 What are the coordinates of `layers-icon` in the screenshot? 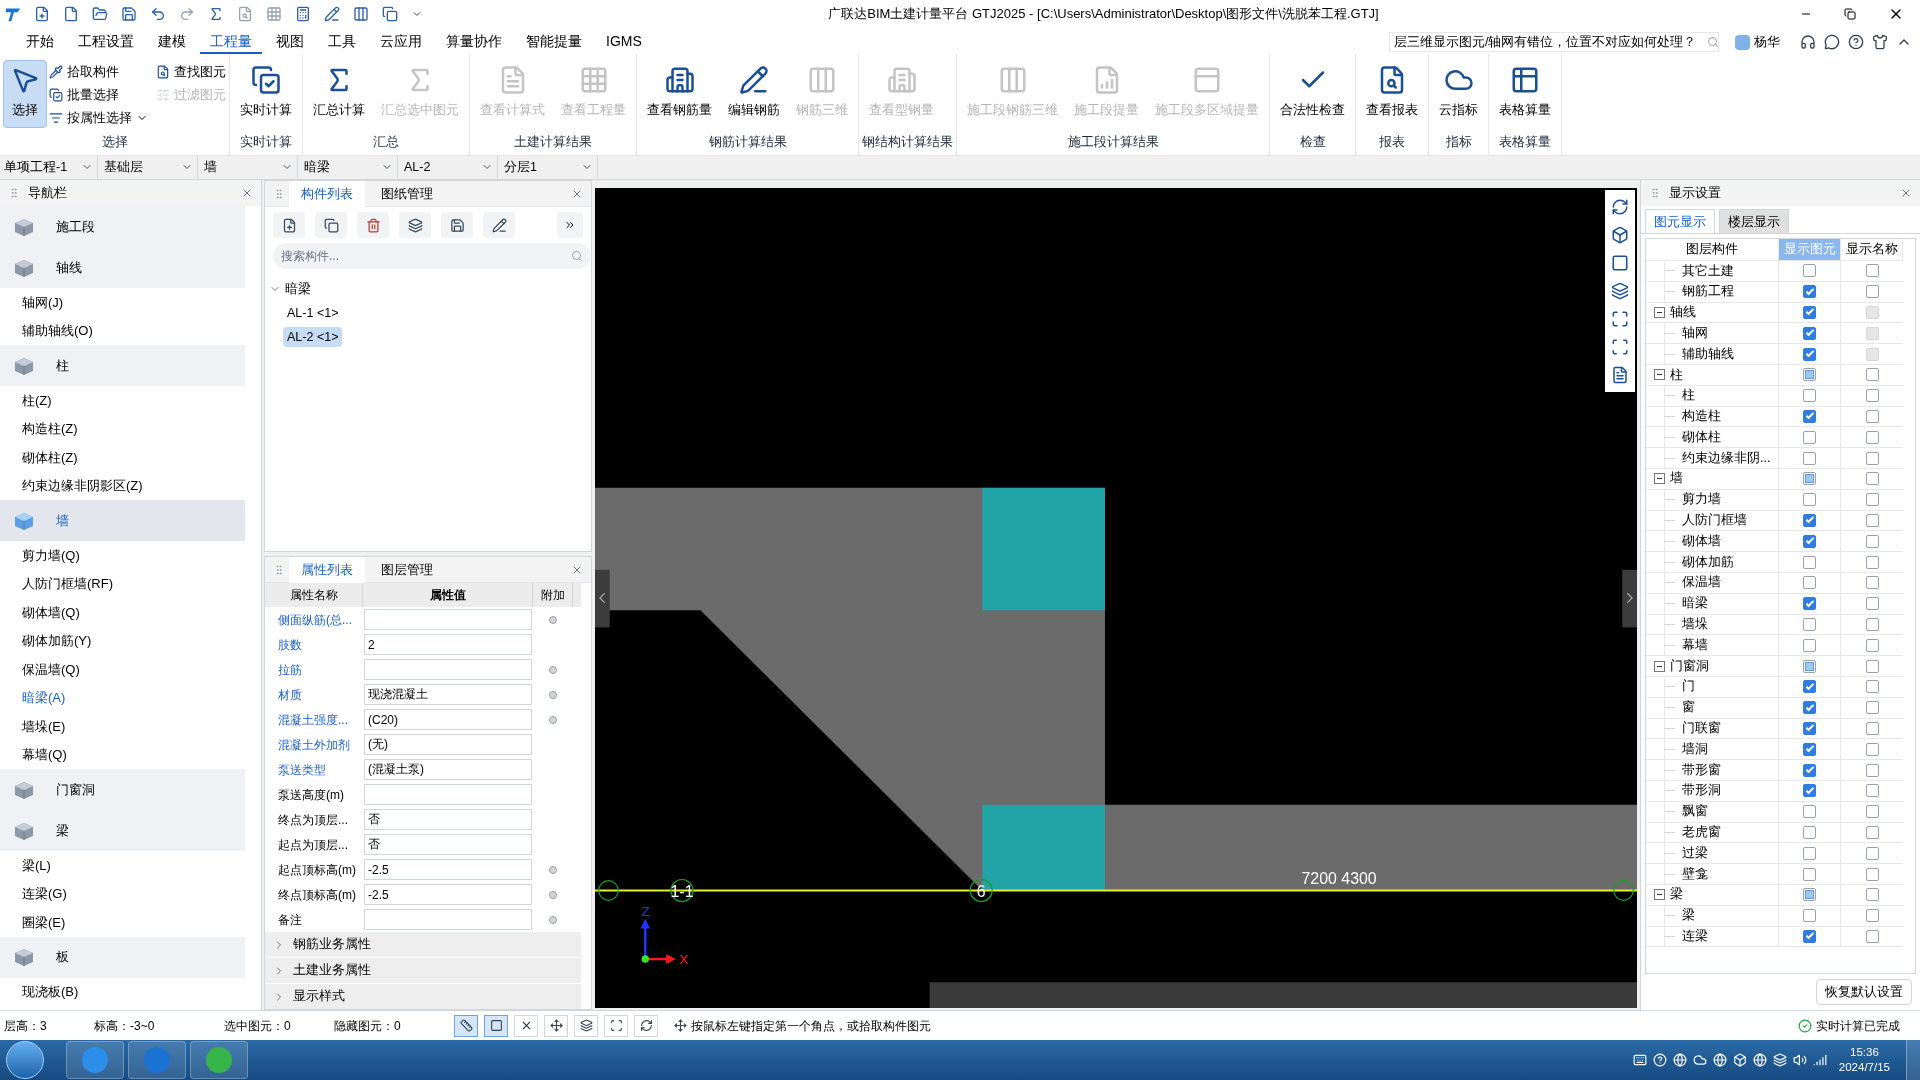 It's located at (1620, 291).